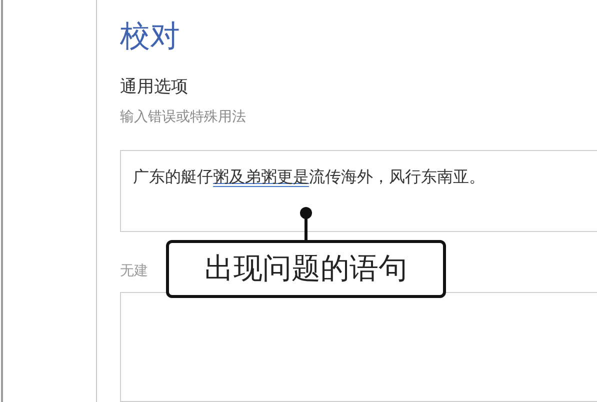 The width and height of the screenshot is (597, 402). What do you see at coordinates (306, 269) in the screenshot?
I see `callout-label: 出现问题的语句` at bounding box center [306, 269].